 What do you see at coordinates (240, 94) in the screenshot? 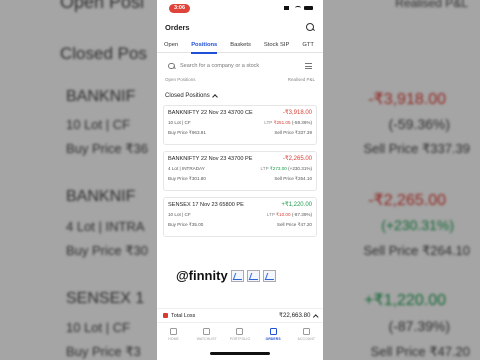
I see `closed-positions-toggle: Closed Positions` at bounding box center [240, 94].